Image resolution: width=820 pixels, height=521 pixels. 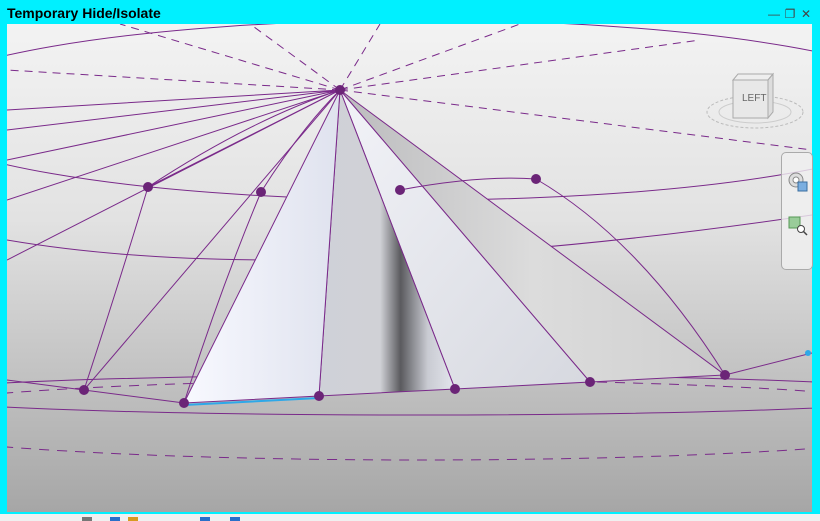 I want to click on close-icon: ✕, so click(x=806, y=14).